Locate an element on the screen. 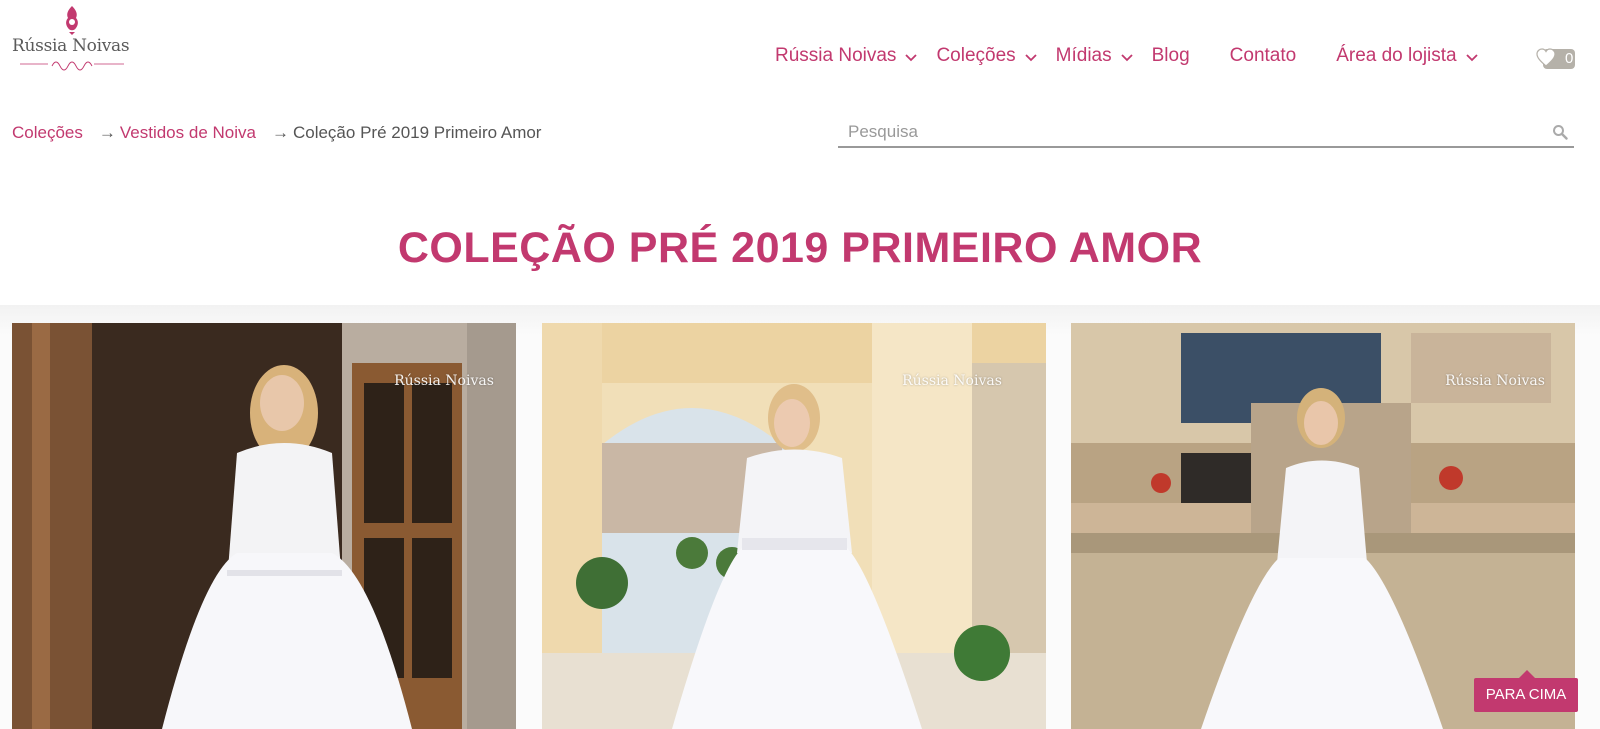  search-input is located at coordinates (1188, 132).